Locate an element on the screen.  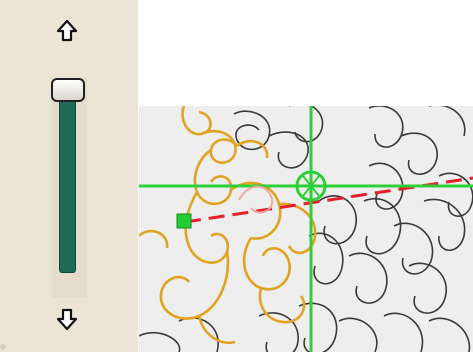
arrow-up-icon is located at coordinates (67, 30).